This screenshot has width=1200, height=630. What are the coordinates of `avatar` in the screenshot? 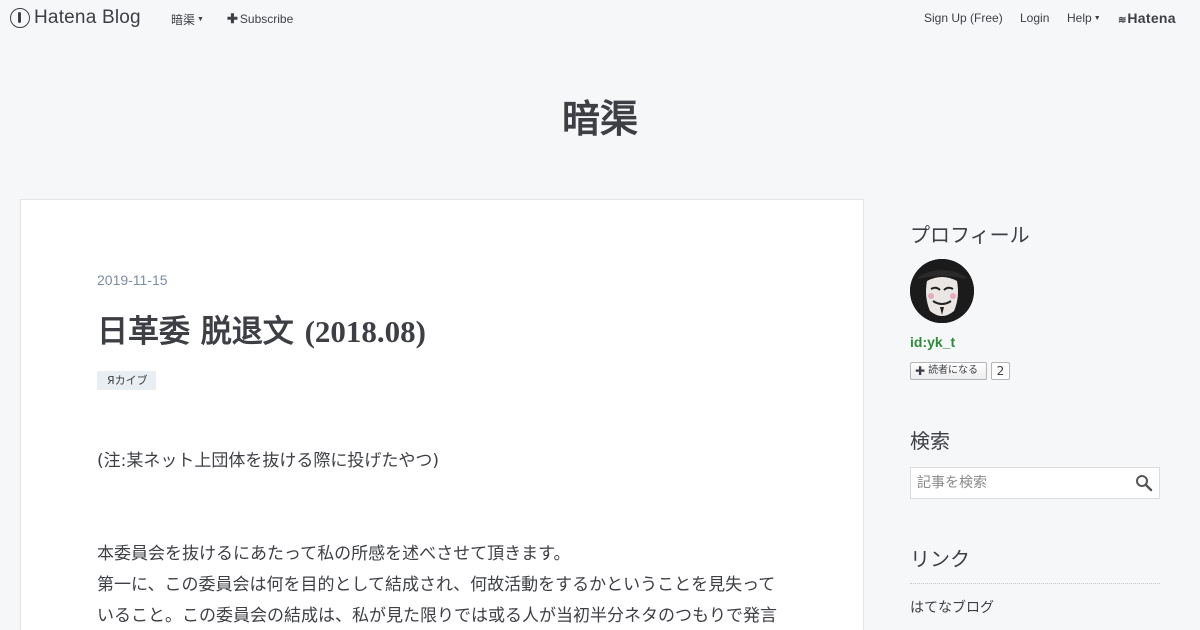 It's located at (942, 291).